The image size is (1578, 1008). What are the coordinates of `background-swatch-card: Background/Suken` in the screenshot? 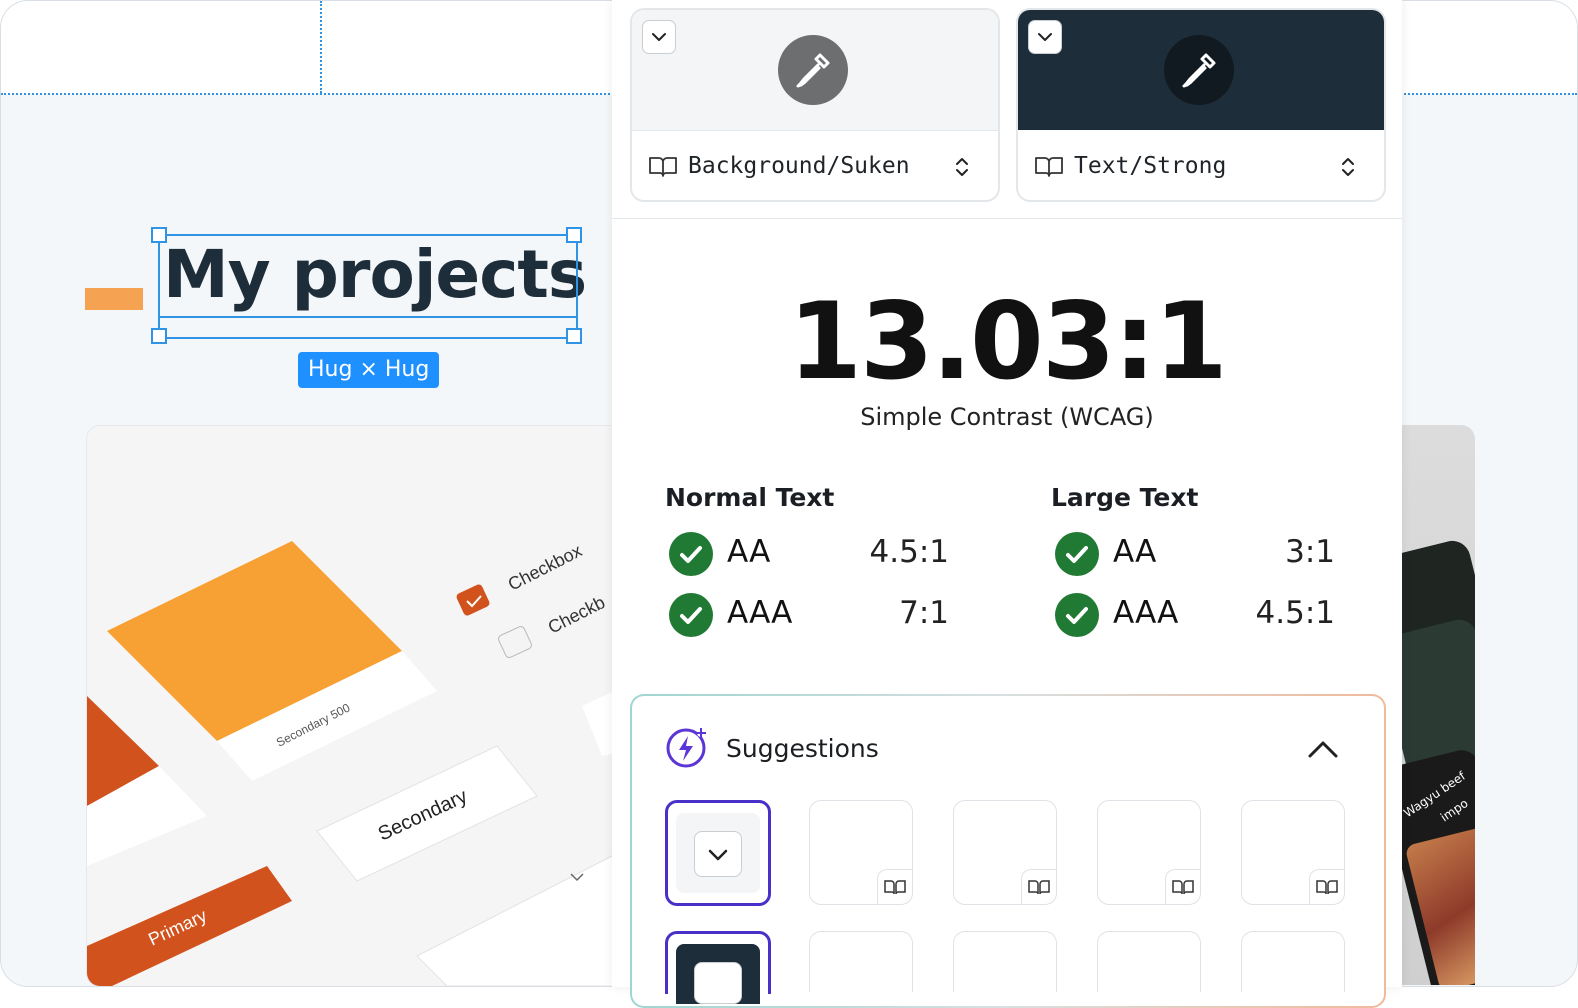 It's located at (815, 105).